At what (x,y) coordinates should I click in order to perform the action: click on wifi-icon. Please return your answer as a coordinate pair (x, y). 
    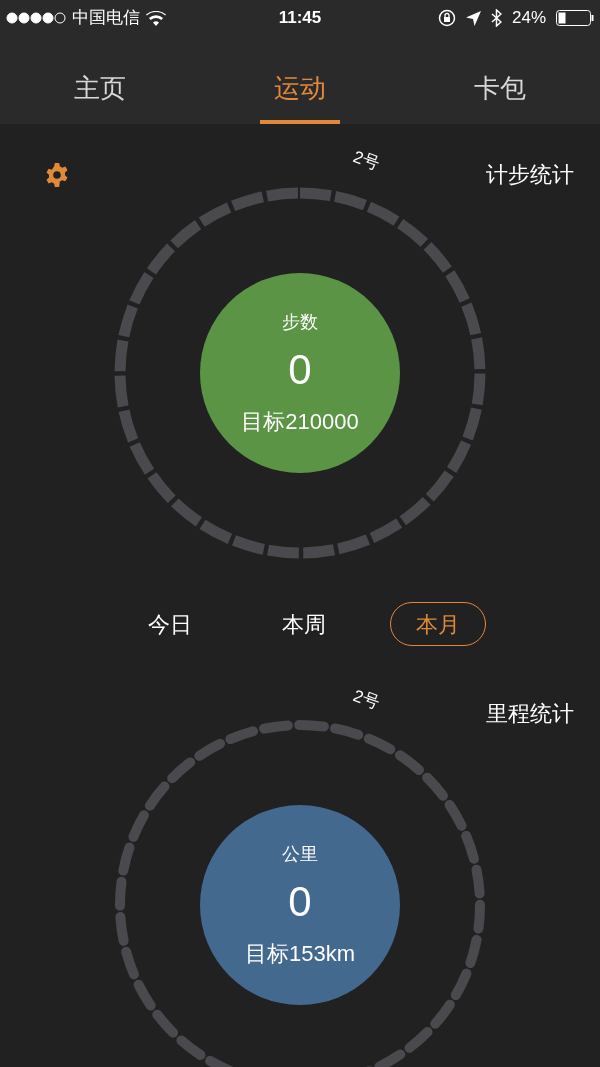
    Looking at the image, I should click on (156, 18).